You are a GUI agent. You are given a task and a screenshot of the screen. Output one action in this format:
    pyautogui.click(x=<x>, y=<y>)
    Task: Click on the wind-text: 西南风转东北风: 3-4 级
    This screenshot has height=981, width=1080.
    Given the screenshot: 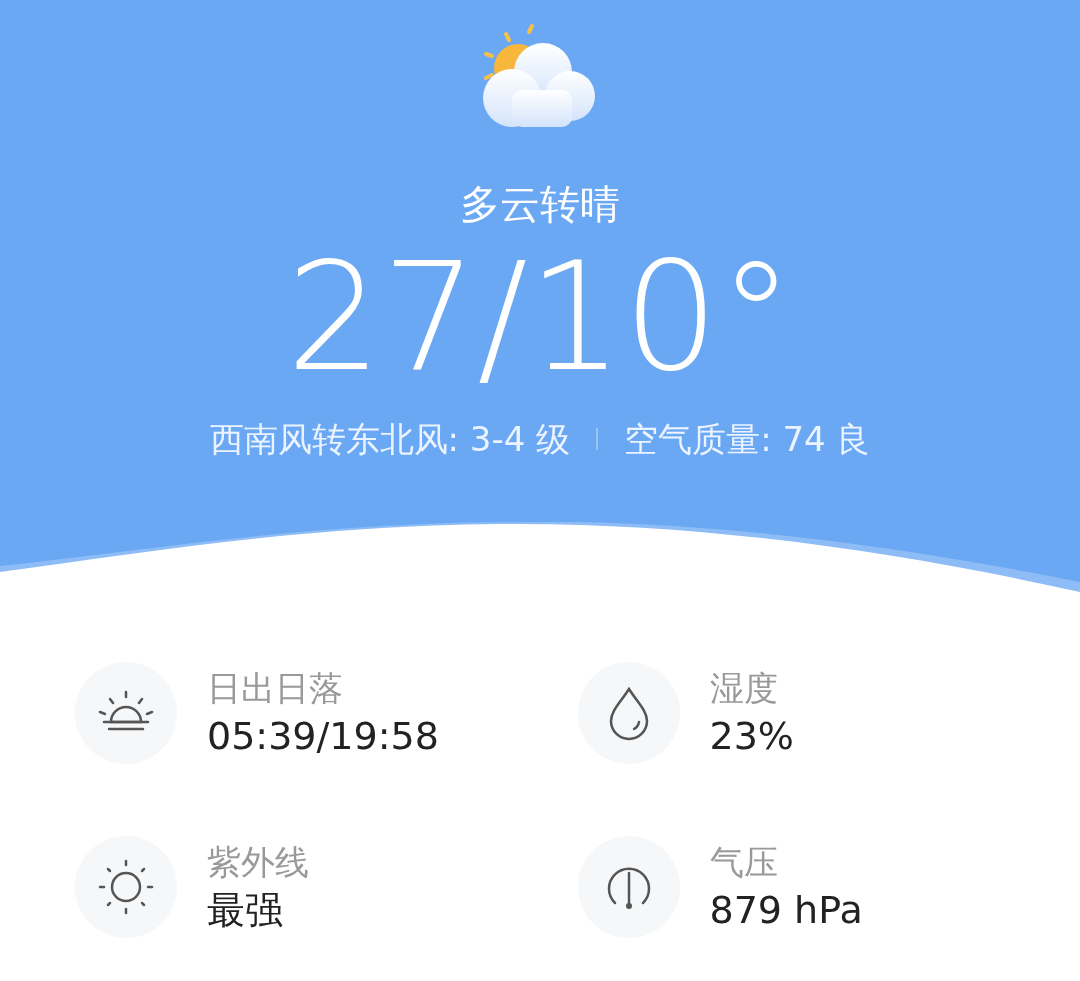 What is the action you would take?
    pyautogui.click(x=390, y=439)
    